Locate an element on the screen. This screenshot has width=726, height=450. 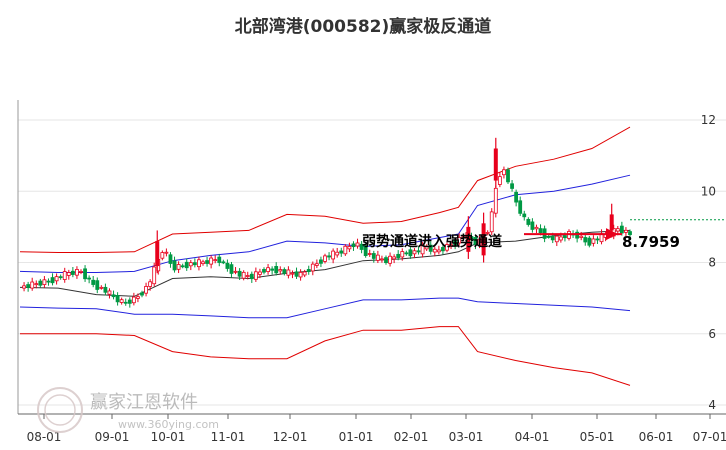
x-tick-label: 01-01 is located at coordinates (356, 437).